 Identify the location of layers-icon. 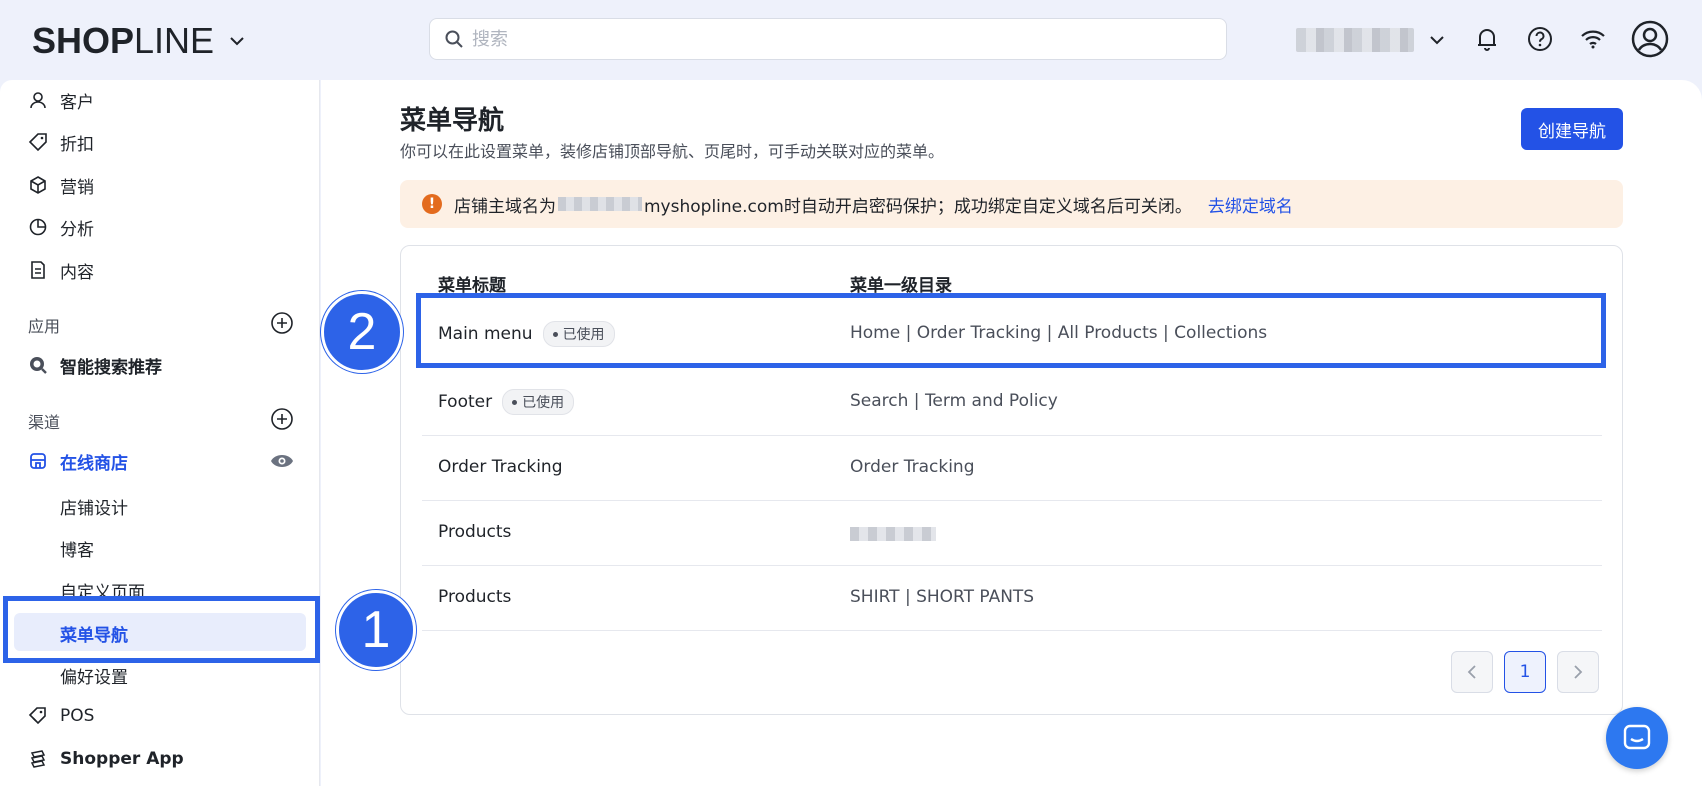
(38, 759).